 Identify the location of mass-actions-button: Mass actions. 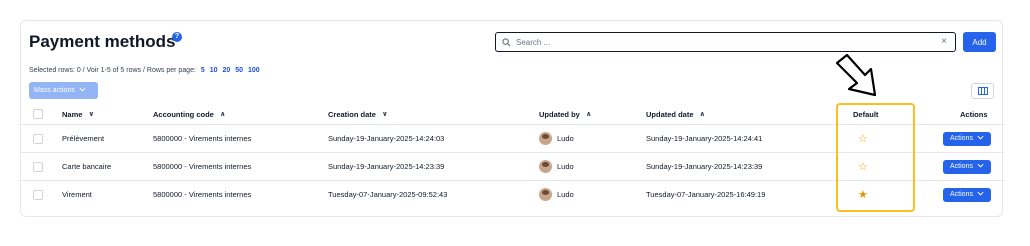
(63, 90).